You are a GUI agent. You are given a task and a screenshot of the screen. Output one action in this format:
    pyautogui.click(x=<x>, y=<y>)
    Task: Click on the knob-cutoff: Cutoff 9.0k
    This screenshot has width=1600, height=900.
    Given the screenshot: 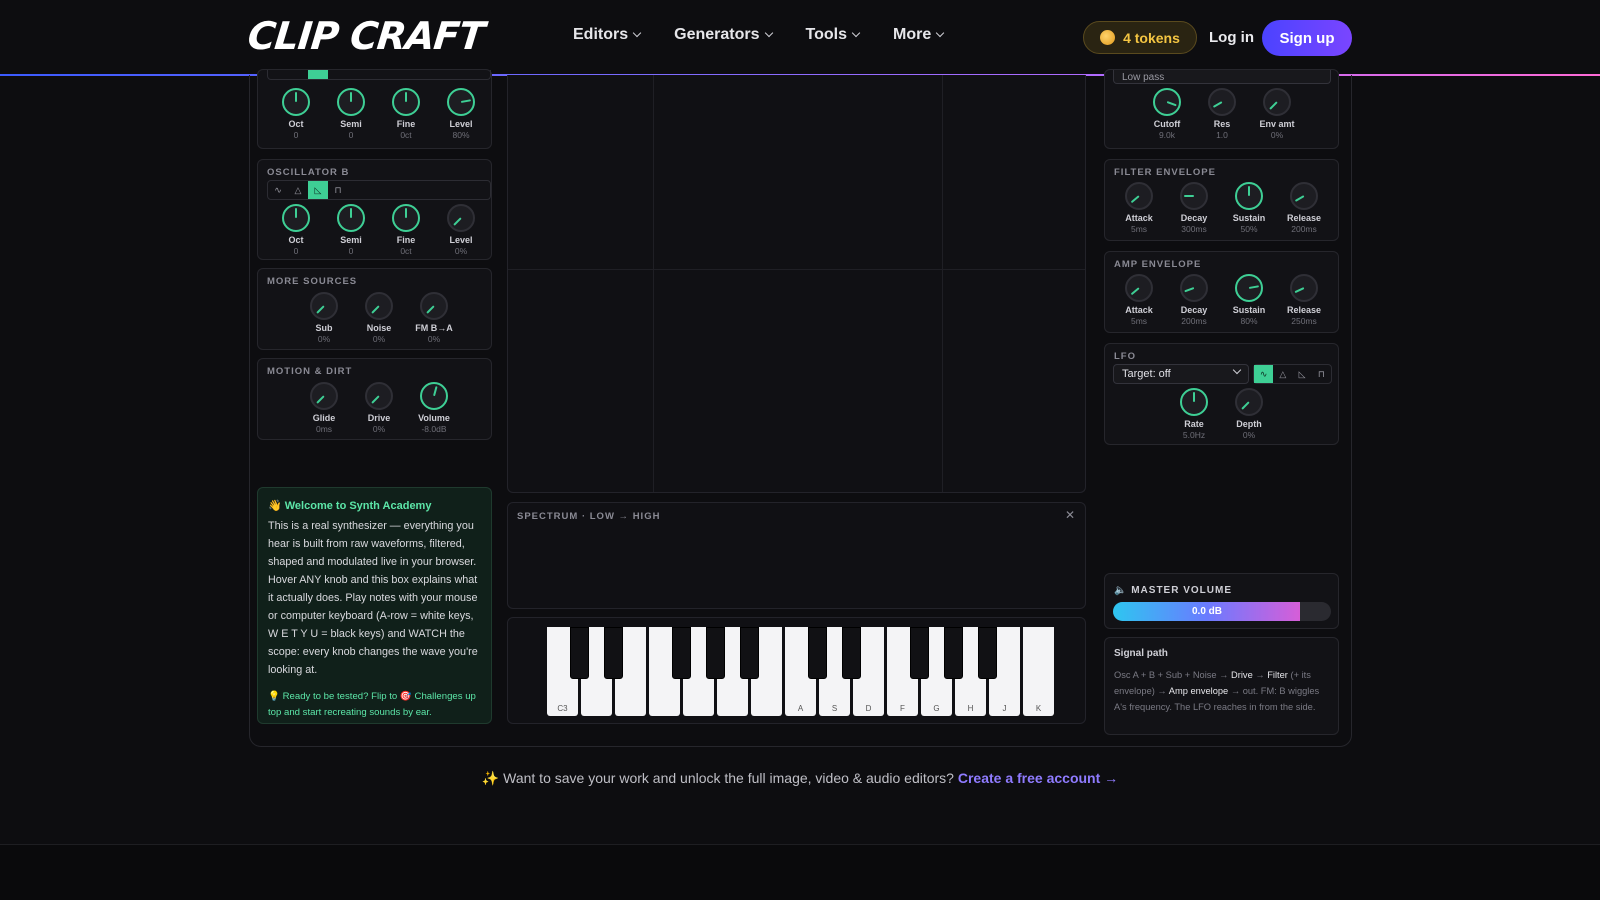 What is the action you would take?
    pyautogui.click(x=1167, y=114)
    